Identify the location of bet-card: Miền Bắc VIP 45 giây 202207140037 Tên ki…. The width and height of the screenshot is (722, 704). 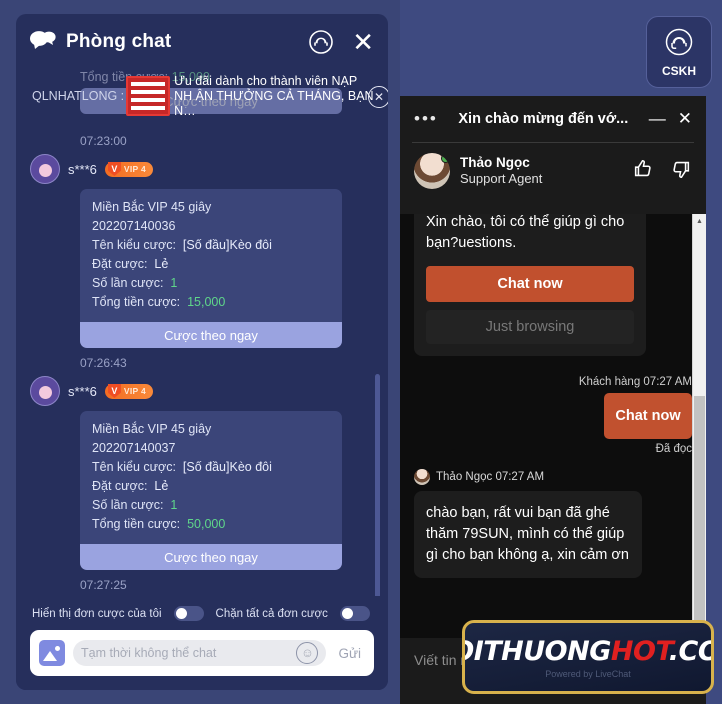
(211, 477).